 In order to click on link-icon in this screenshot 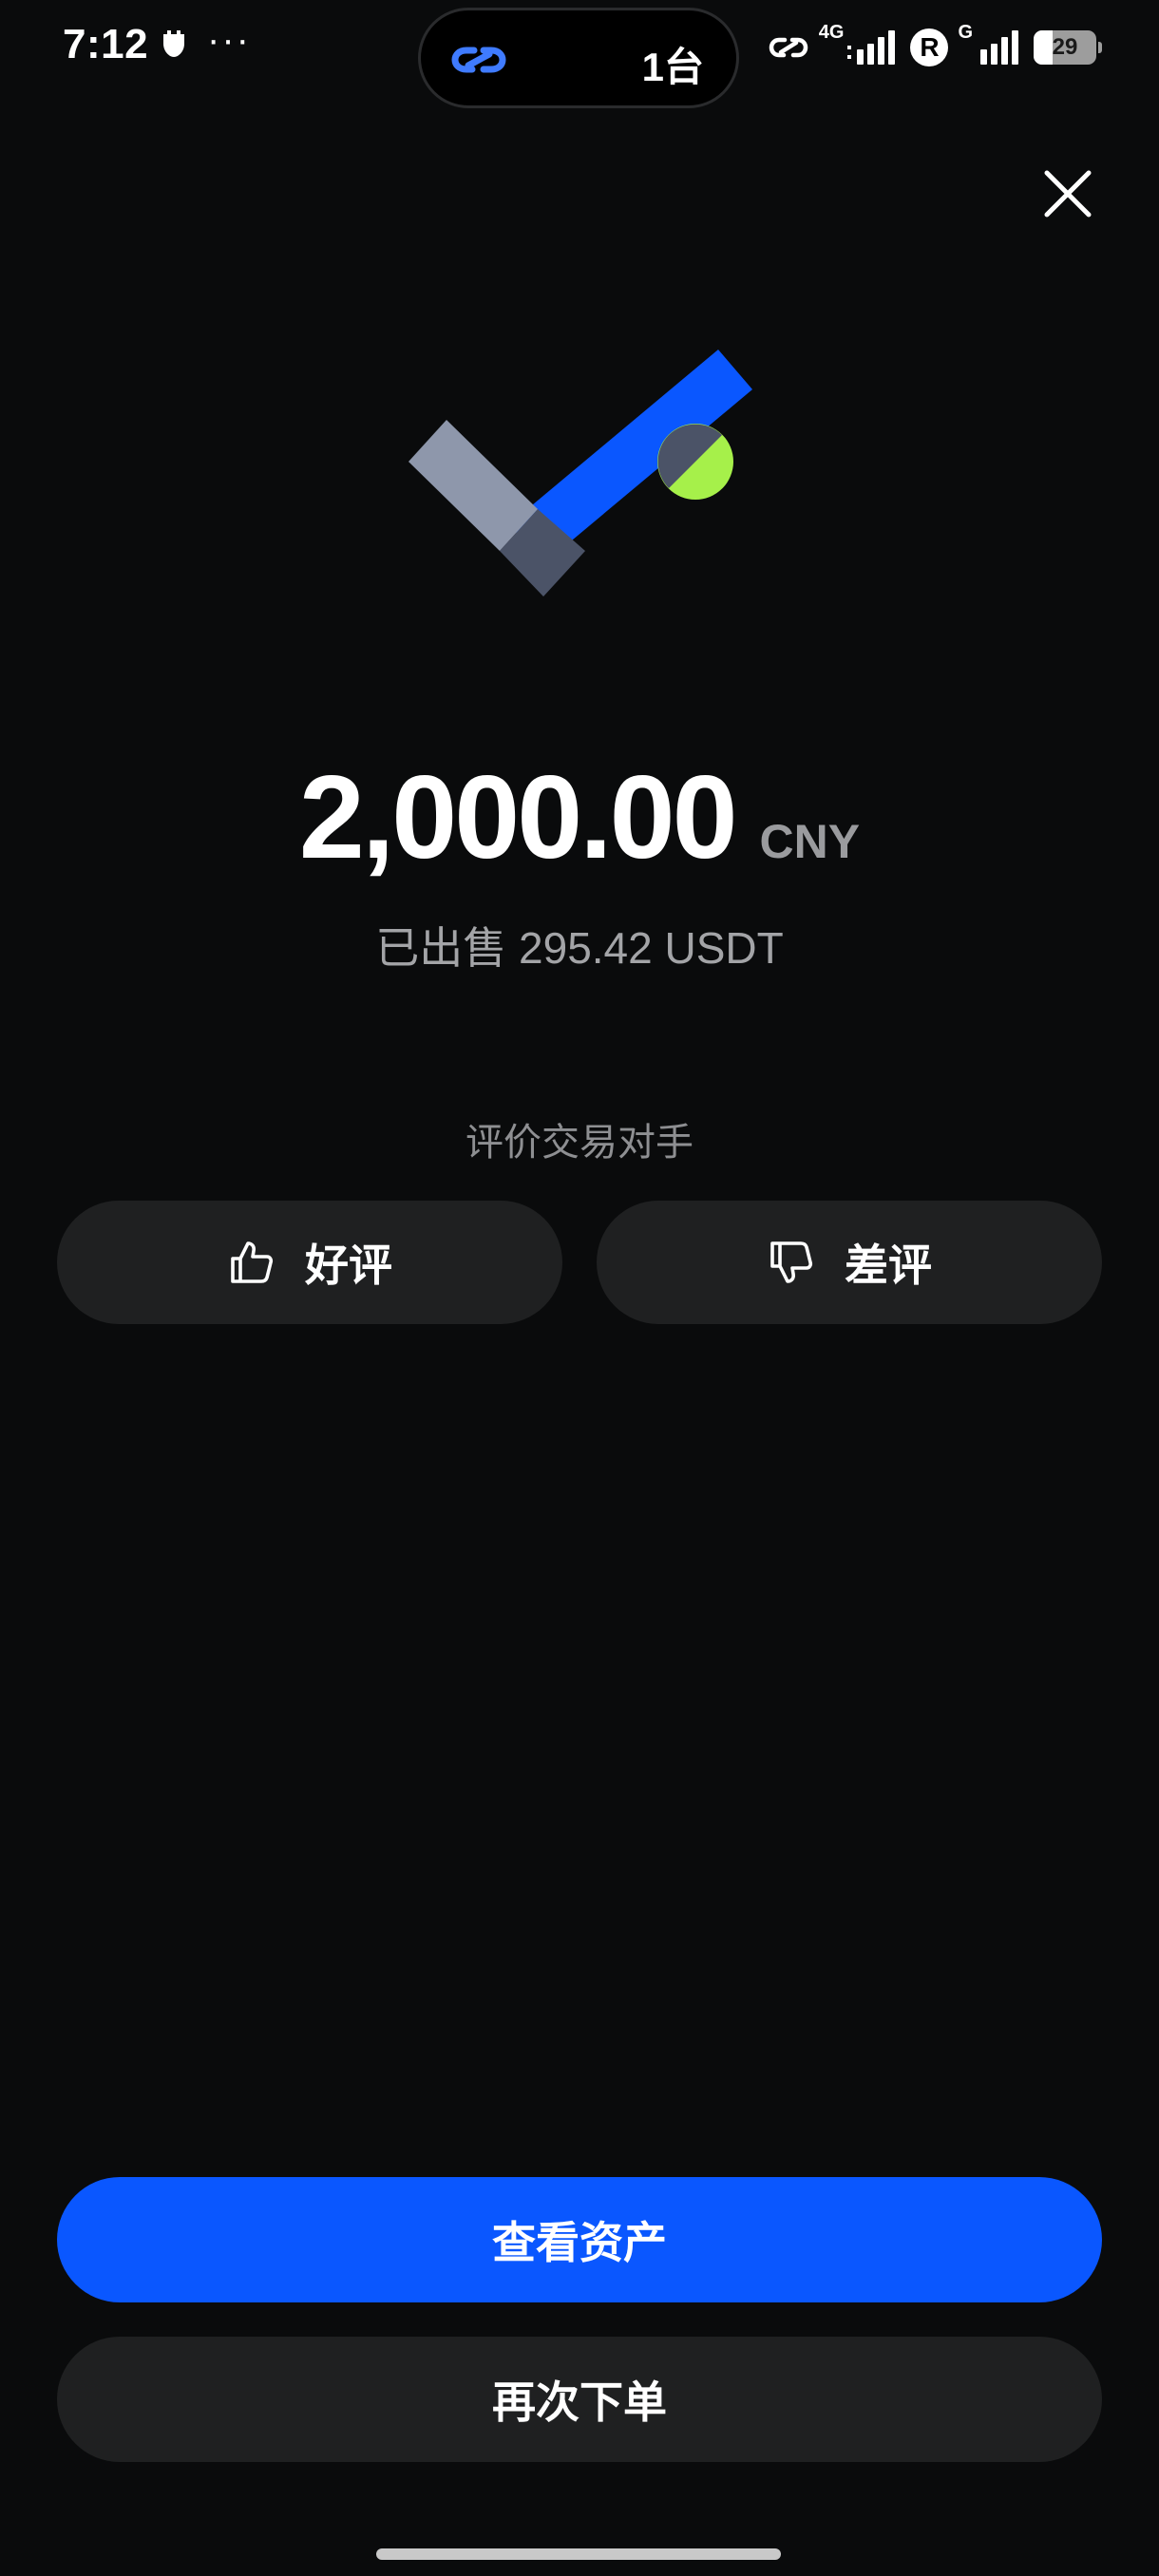, I will do `click(478, 60)`.